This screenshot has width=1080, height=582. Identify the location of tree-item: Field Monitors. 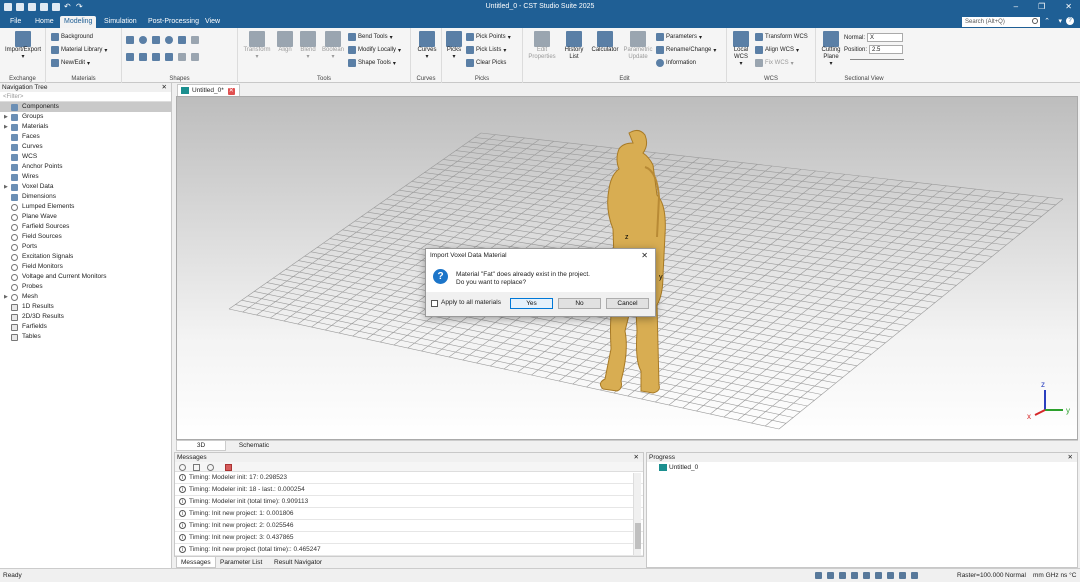
(85, 267).